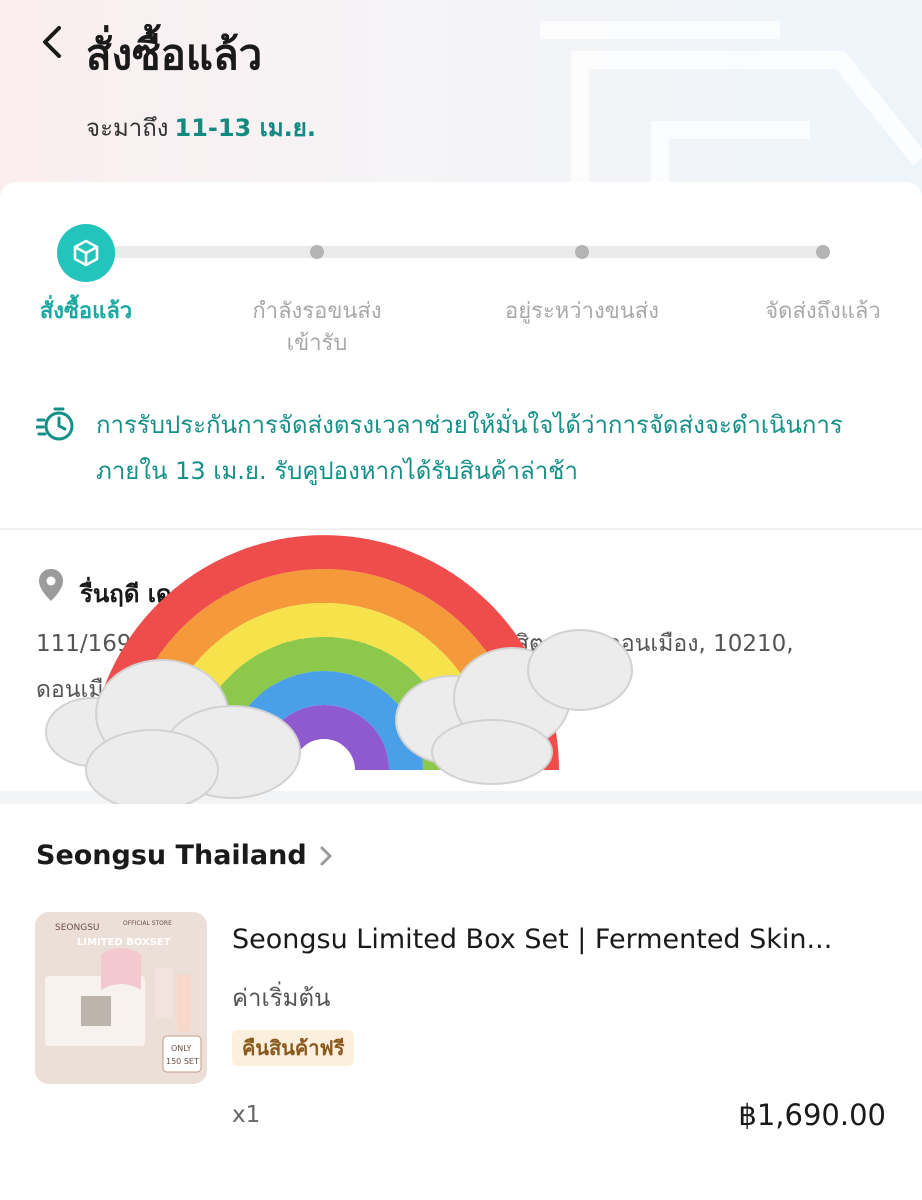 The image size is (922, 1200). Describe the element at coordinates (812, 1115) in the screenshot. I see `product-price: ฿1,690.00` at that location.